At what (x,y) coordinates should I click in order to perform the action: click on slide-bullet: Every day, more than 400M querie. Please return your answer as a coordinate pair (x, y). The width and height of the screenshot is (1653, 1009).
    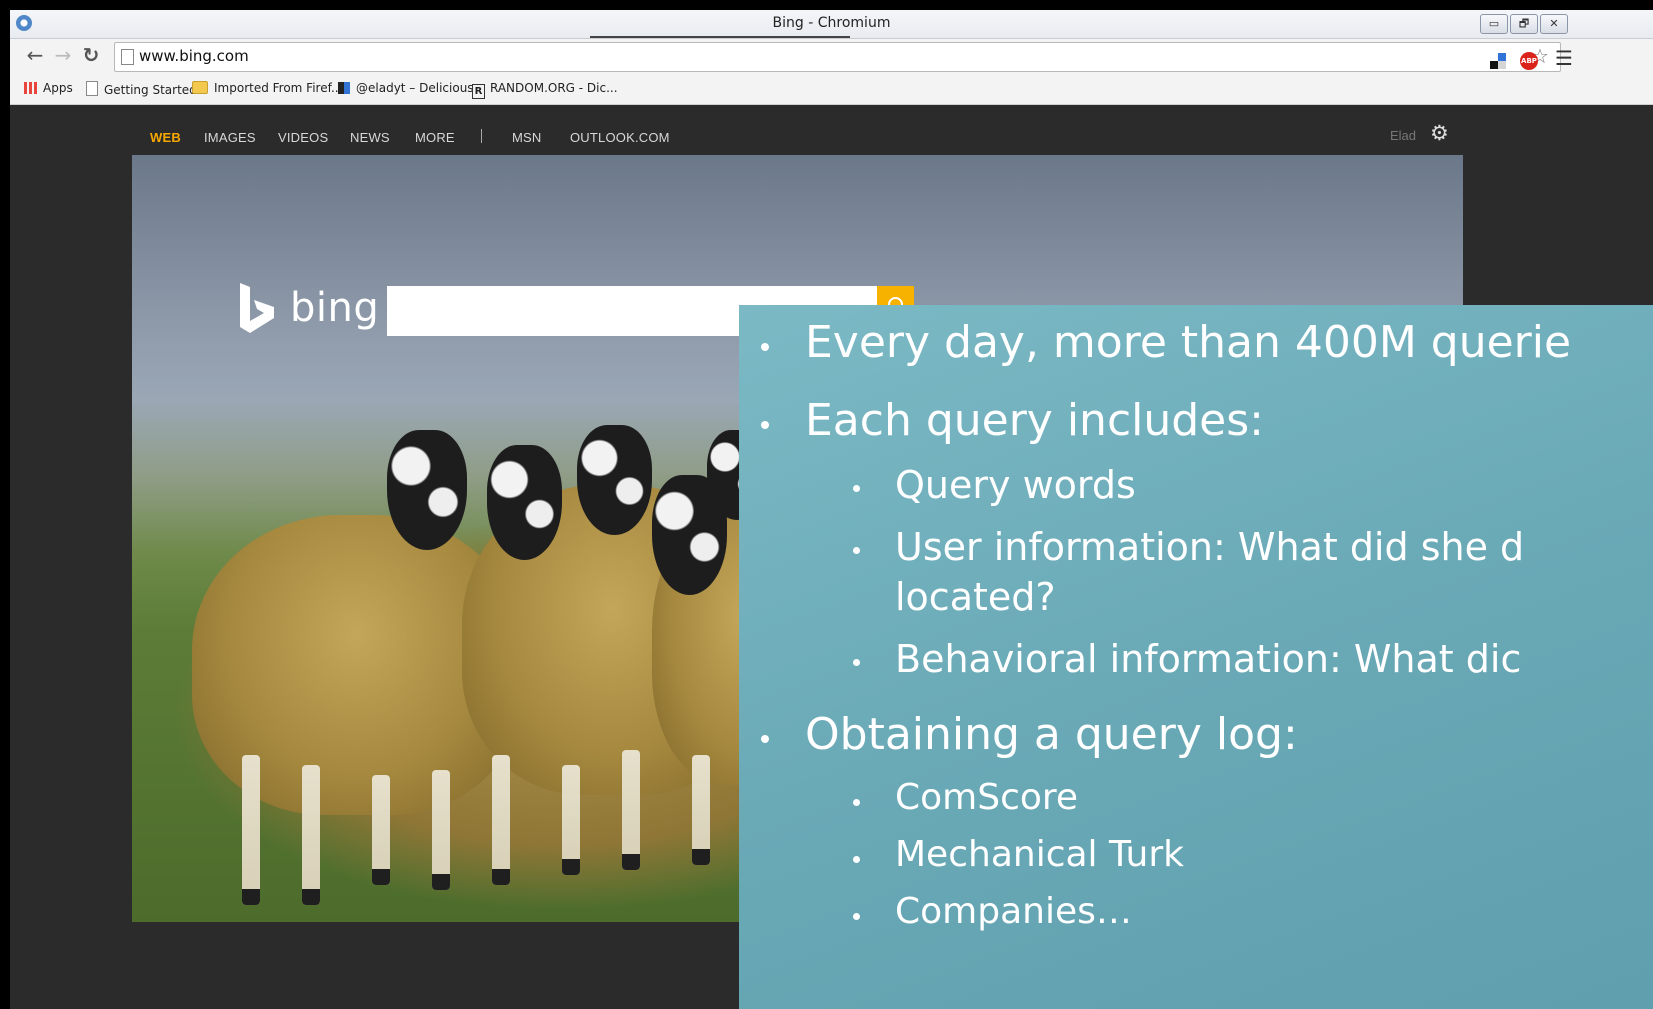
    Looking at the image, I should click on (1188, 342).